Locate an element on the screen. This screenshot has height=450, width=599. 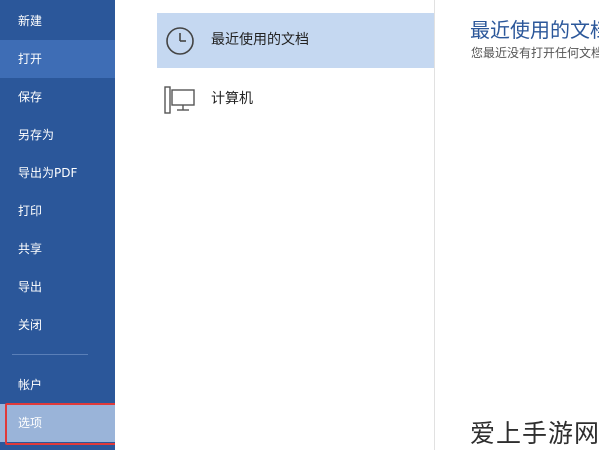
place-label: 最近使用的文档 is located at coordinates (260, 40).